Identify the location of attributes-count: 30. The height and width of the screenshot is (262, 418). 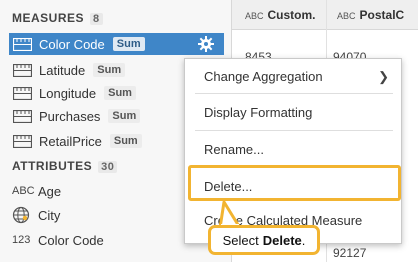
(108, 167).